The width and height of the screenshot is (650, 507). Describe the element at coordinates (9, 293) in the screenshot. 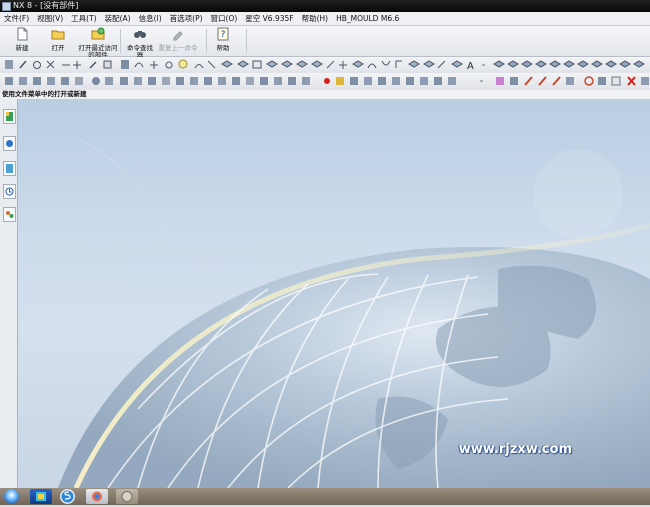

I see `resource-bar` at that location.